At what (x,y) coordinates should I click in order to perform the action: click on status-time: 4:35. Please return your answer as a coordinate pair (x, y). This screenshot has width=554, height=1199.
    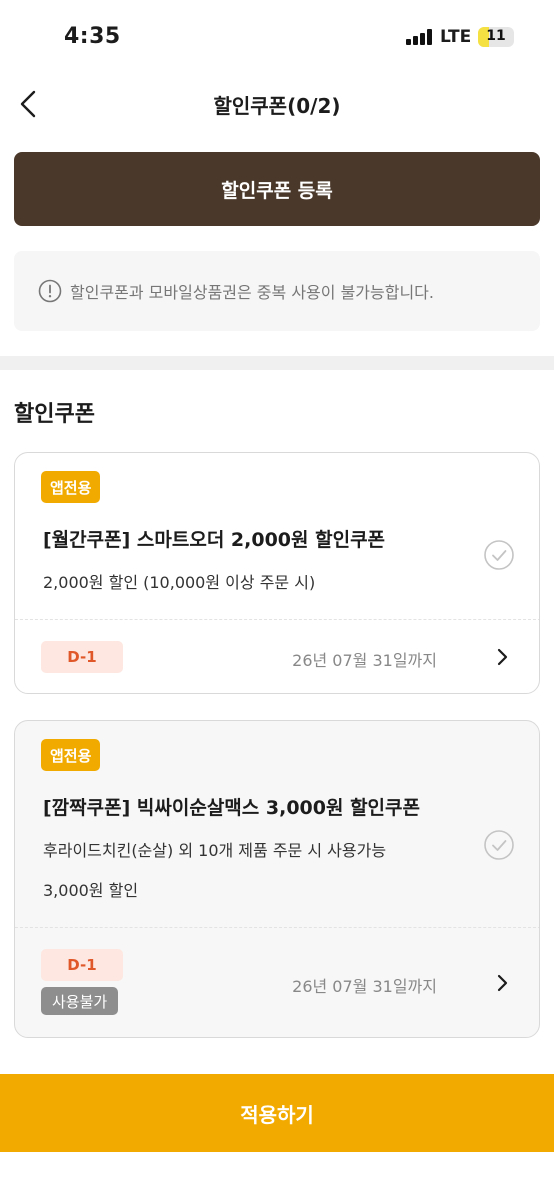
    Looking at the image, I should click on (92, 36).